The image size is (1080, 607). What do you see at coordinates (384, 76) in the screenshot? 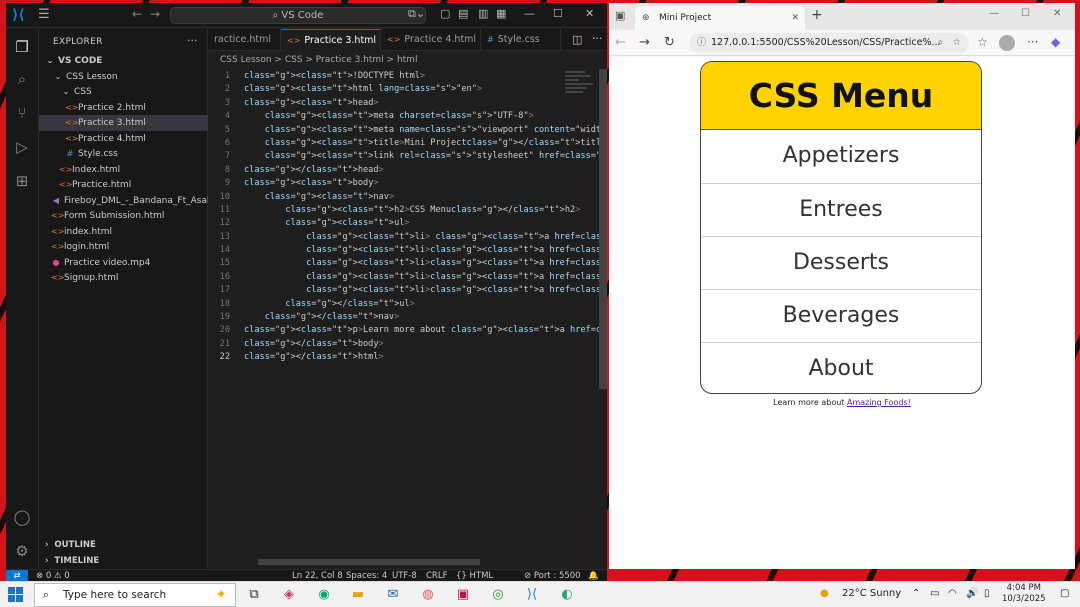
I see `code-line: 1 class="g"><class="t">!DOCTYPE html>` at bounding box center [384, 76].